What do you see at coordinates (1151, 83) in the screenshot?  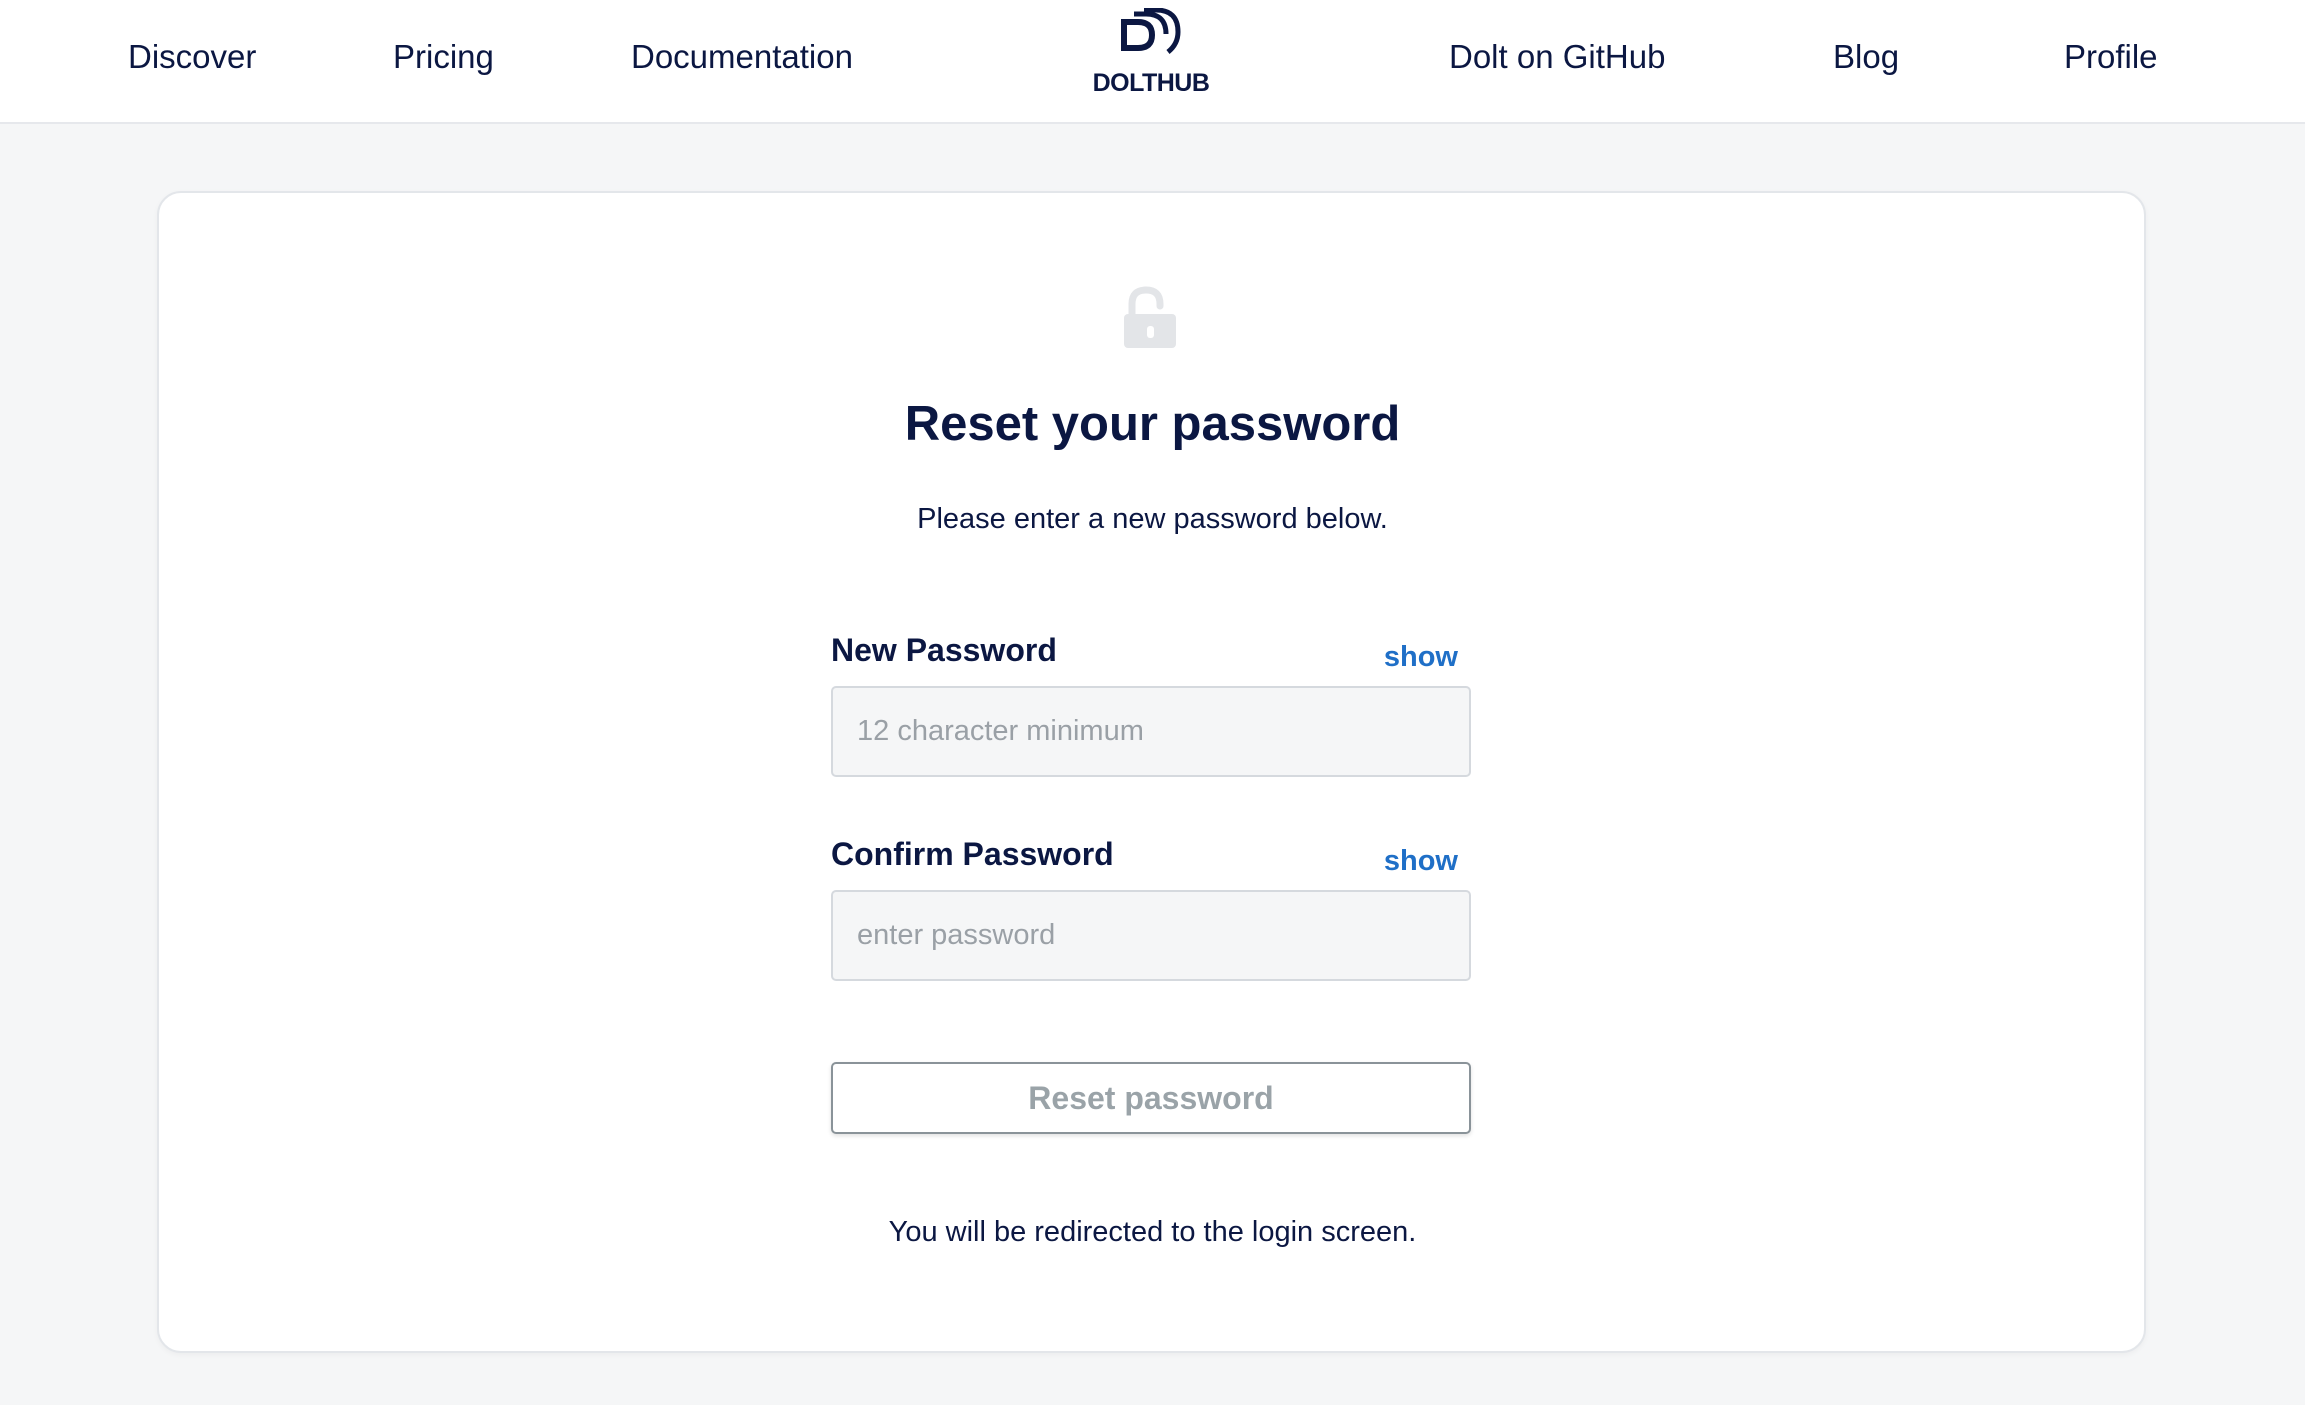 I see `logo-wordmark: DOLTHUB` at bounding box center [1151, 83].